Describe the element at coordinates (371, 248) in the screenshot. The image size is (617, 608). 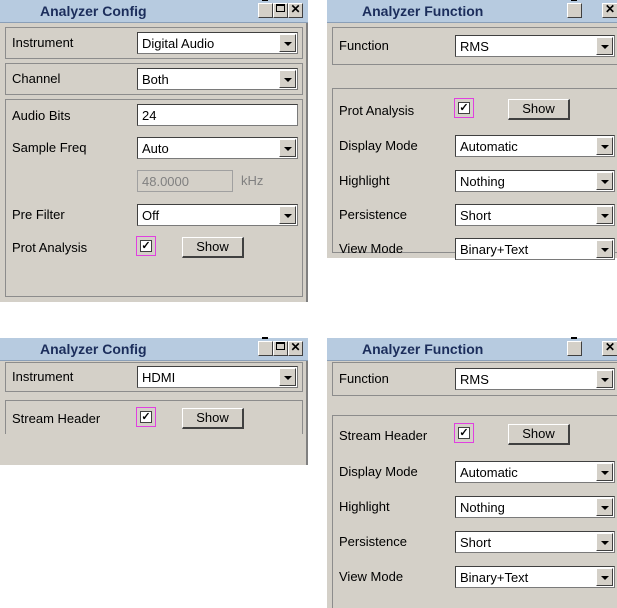
I see `view-mode-label: View Mode` at that location.